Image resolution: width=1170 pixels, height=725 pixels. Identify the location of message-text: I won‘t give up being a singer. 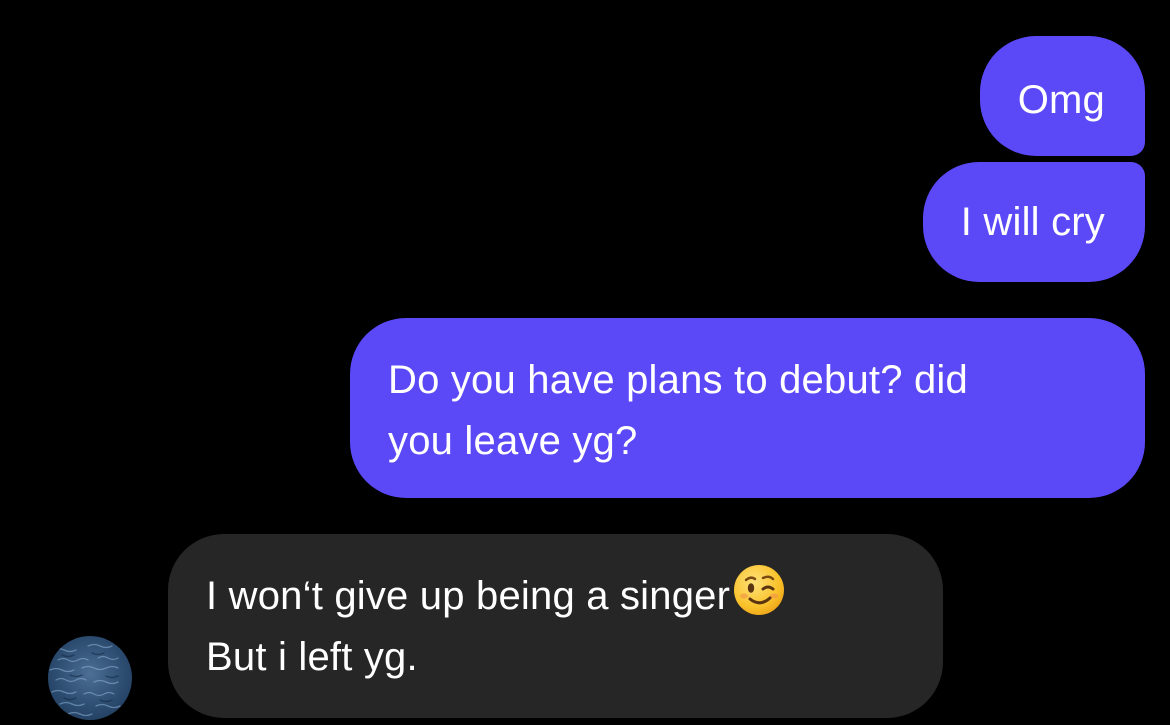
(468, 596).